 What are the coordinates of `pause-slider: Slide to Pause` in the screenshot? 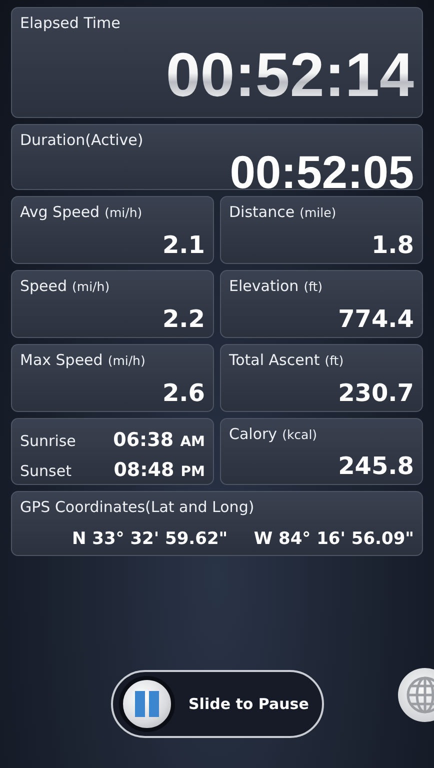 It's located at (217, 704).